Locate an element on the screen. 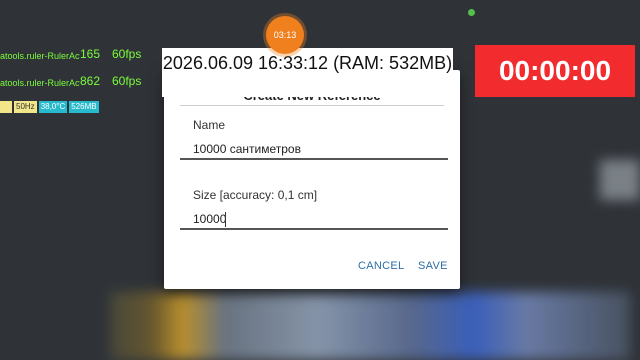 The width and height of the screenshot is (640, 360). memory-chip: 526MB is located at coordinates (84, 107).